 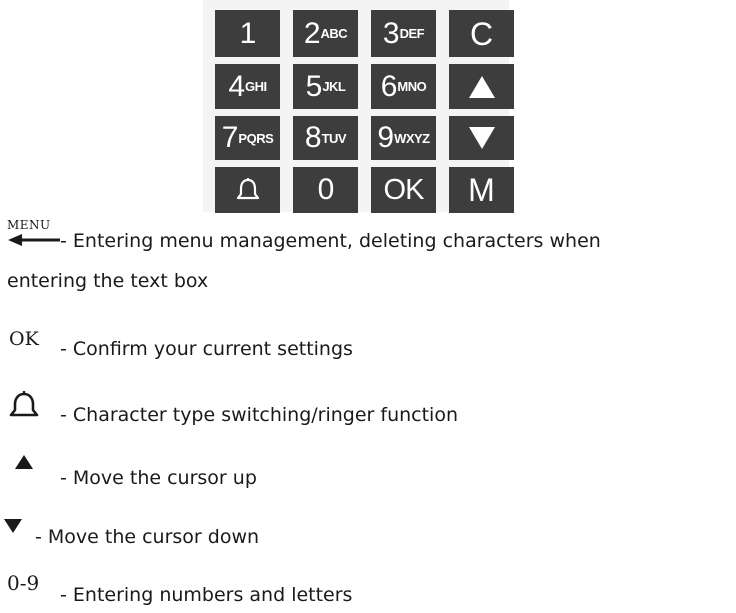 I want to click on key-up, so click(x=481, y=86).